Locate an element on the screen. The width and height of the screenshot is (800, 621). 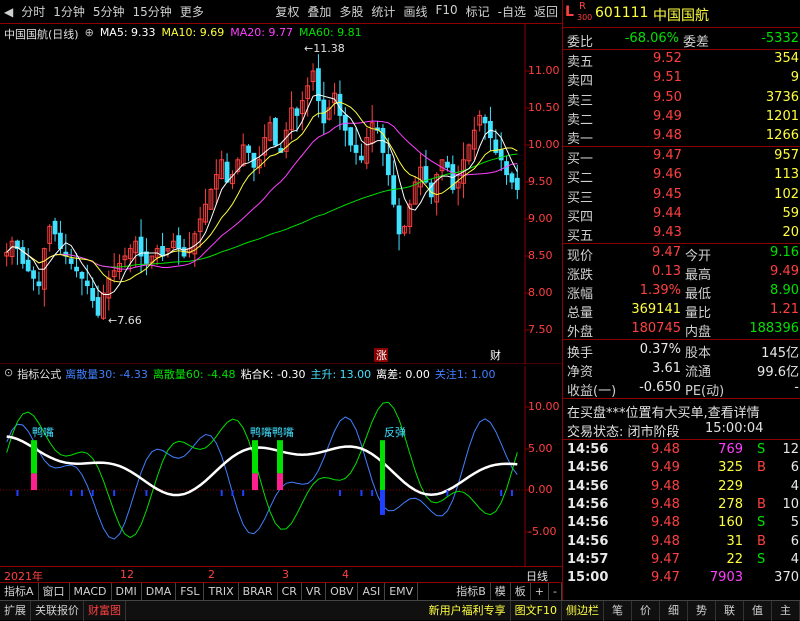
bid-row: 买五 9.43 20 is located at coordinates (682, 234).